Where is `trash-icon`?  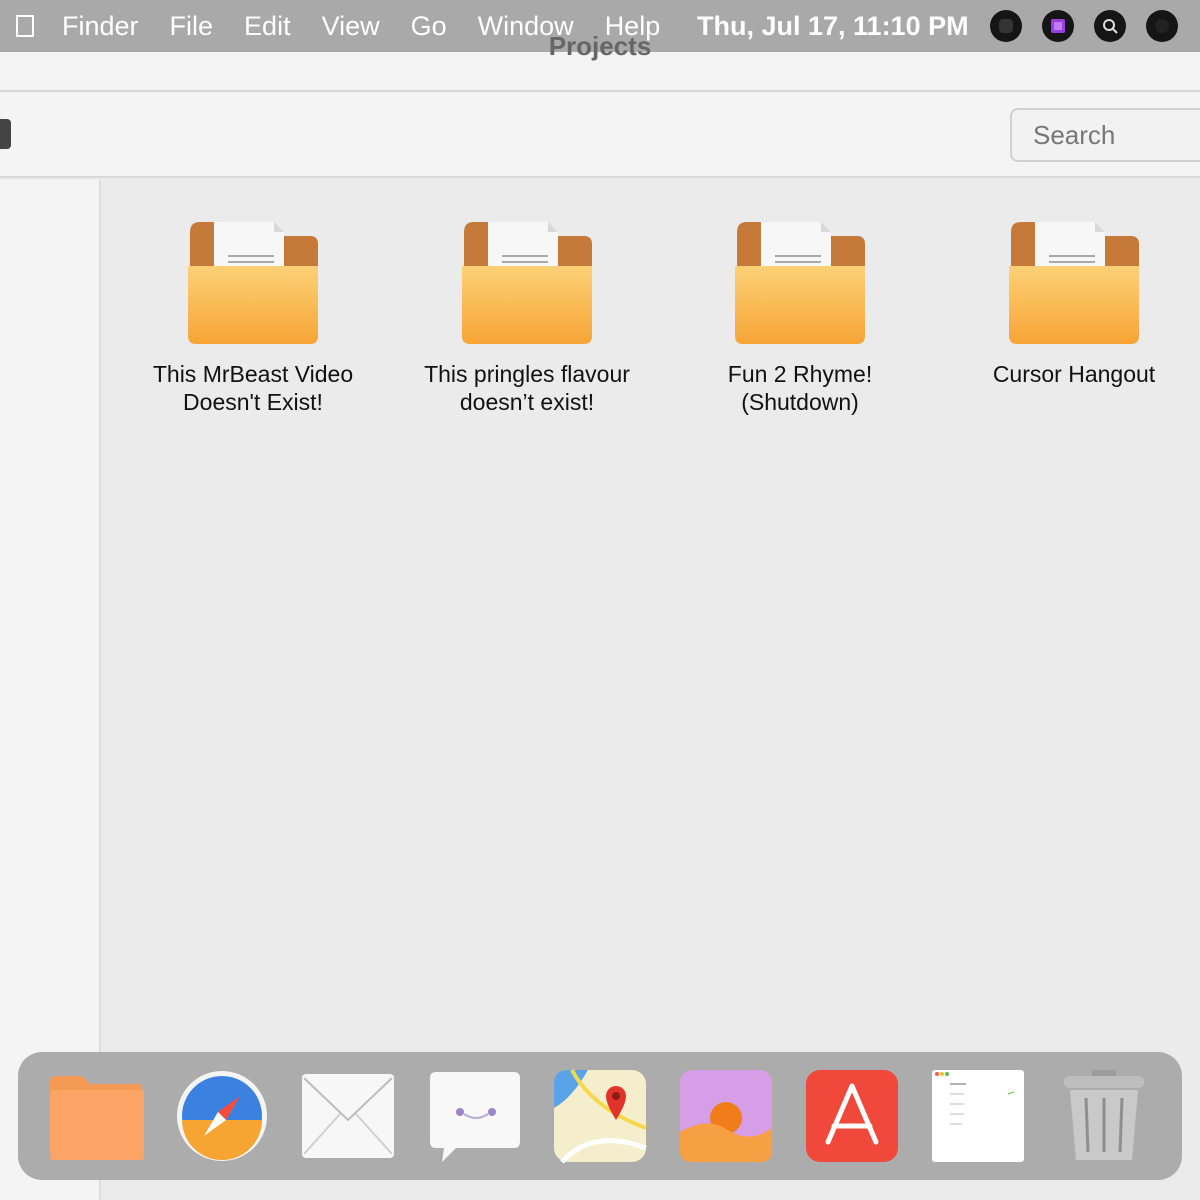
trash-icon is located at coordinates (1104, 1116).